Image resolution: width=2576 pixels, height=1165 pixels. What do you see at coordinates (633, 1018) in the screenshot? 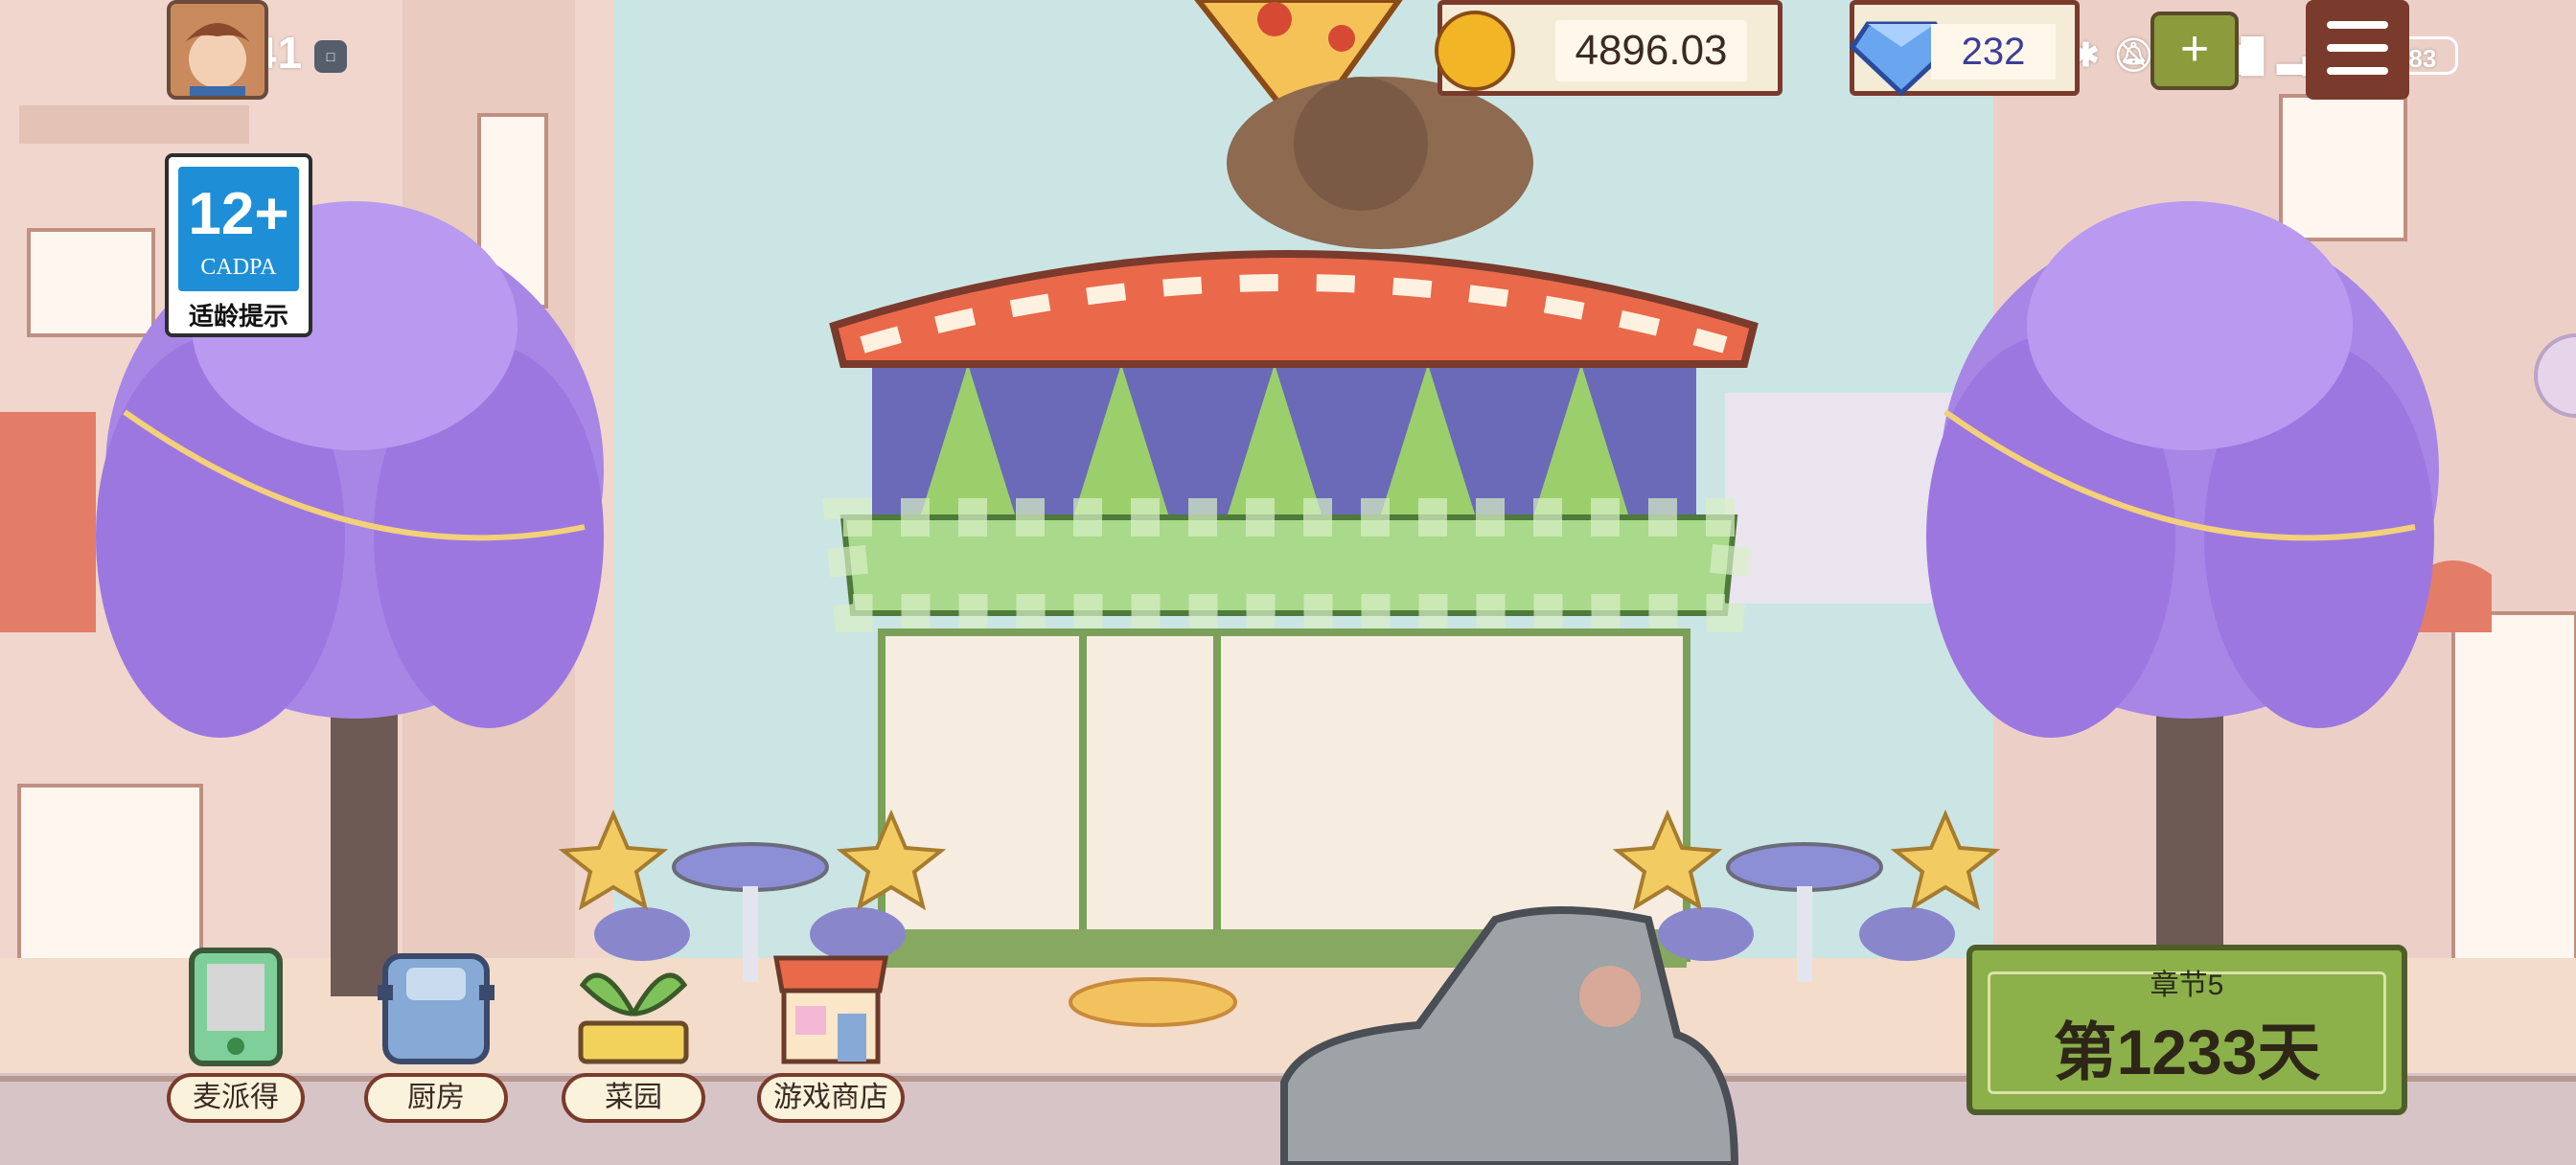
I see `sprout-icon` at bounding box center [633, 1018].